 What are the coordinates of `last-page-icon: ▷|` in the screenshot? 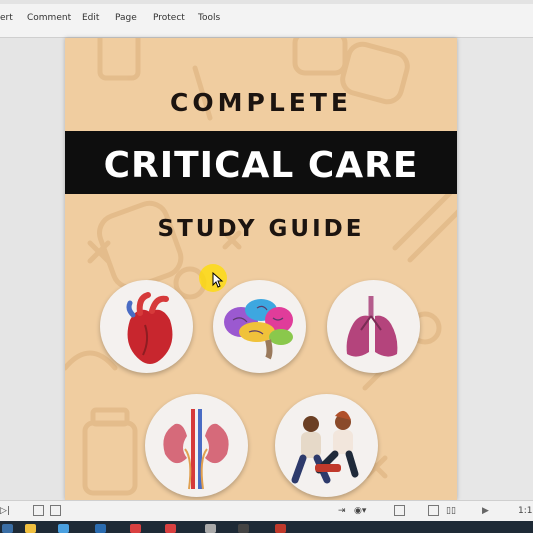 It's located at (5, 511).